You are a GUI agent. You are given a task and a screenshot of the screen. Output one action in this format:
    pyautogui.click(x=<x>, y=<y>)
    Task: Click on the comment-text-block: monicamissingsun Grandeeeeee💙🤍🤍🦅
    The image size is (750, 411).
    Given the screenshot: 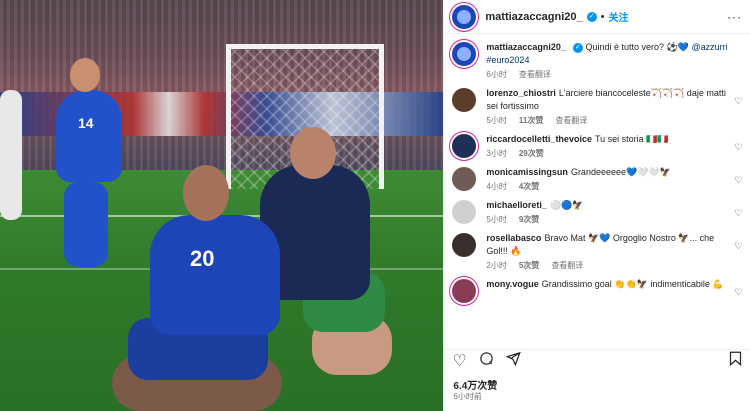 What is the action you would take?
    pyautogui.click(x=608, y=172)
    